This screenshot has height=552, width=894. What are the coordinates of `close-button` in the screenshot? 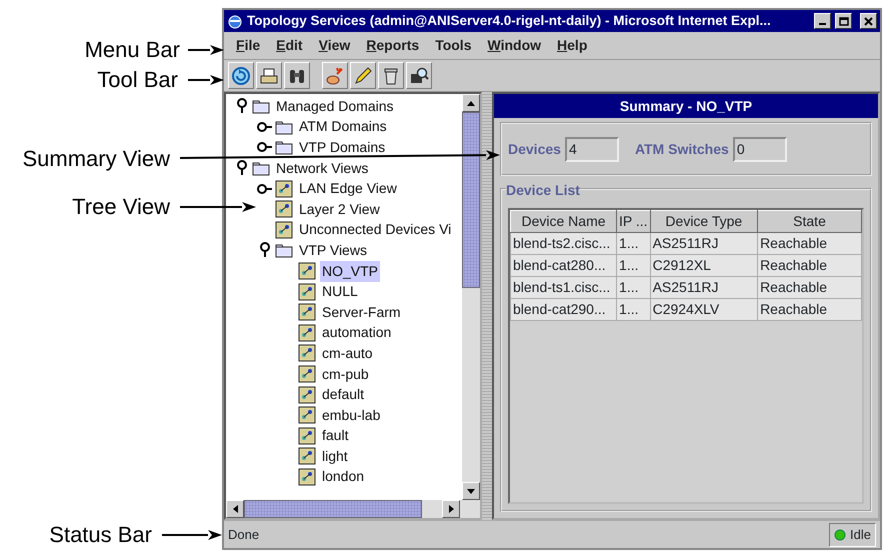 It's located at (868, 21).